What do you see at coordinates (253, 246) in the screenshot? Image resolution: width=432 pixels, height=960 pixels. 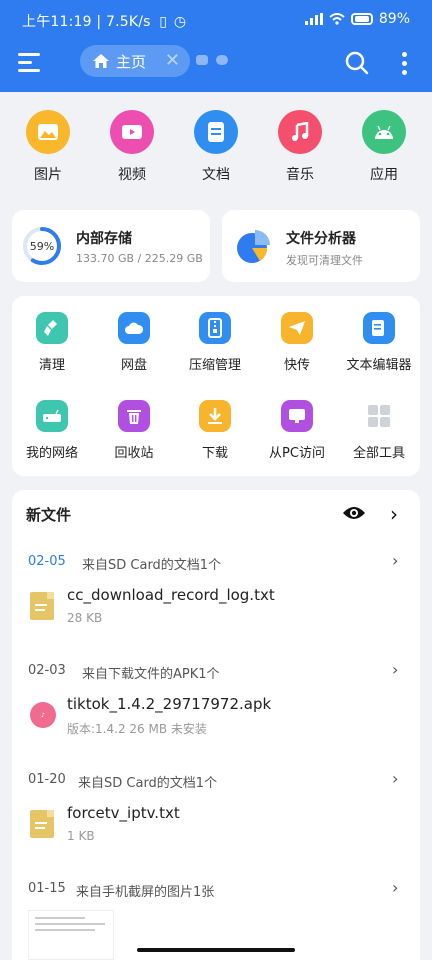 I see `pie-chart-icon` at bounding box center [253, 246].